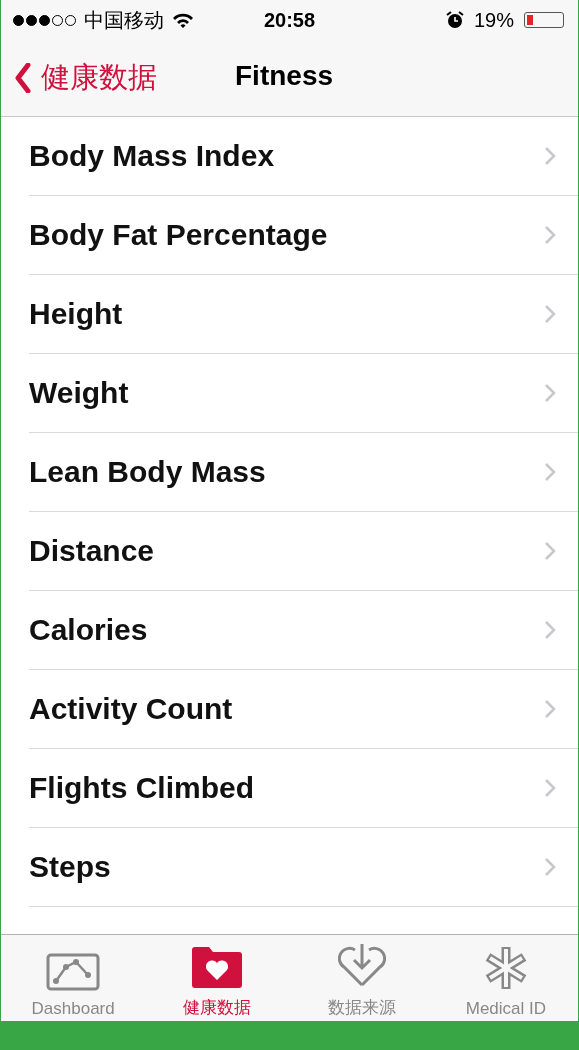  I want to click on tab-button: 健康数据, so click(217, 978).